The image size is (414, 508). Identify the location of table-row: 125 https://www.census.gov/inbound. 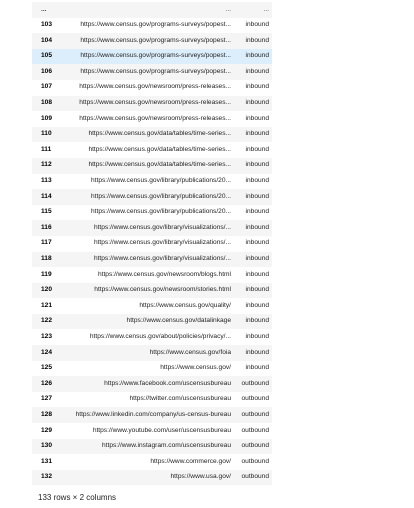
(152, 368).